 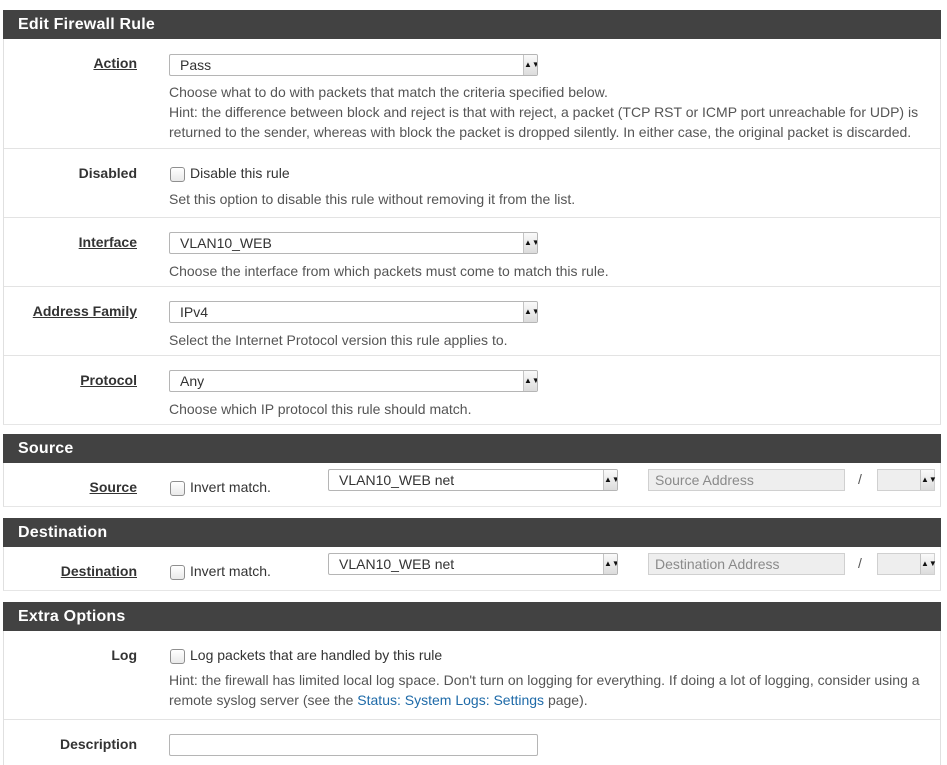 I want to click on log-checkbox, so click(x=177, y=656).